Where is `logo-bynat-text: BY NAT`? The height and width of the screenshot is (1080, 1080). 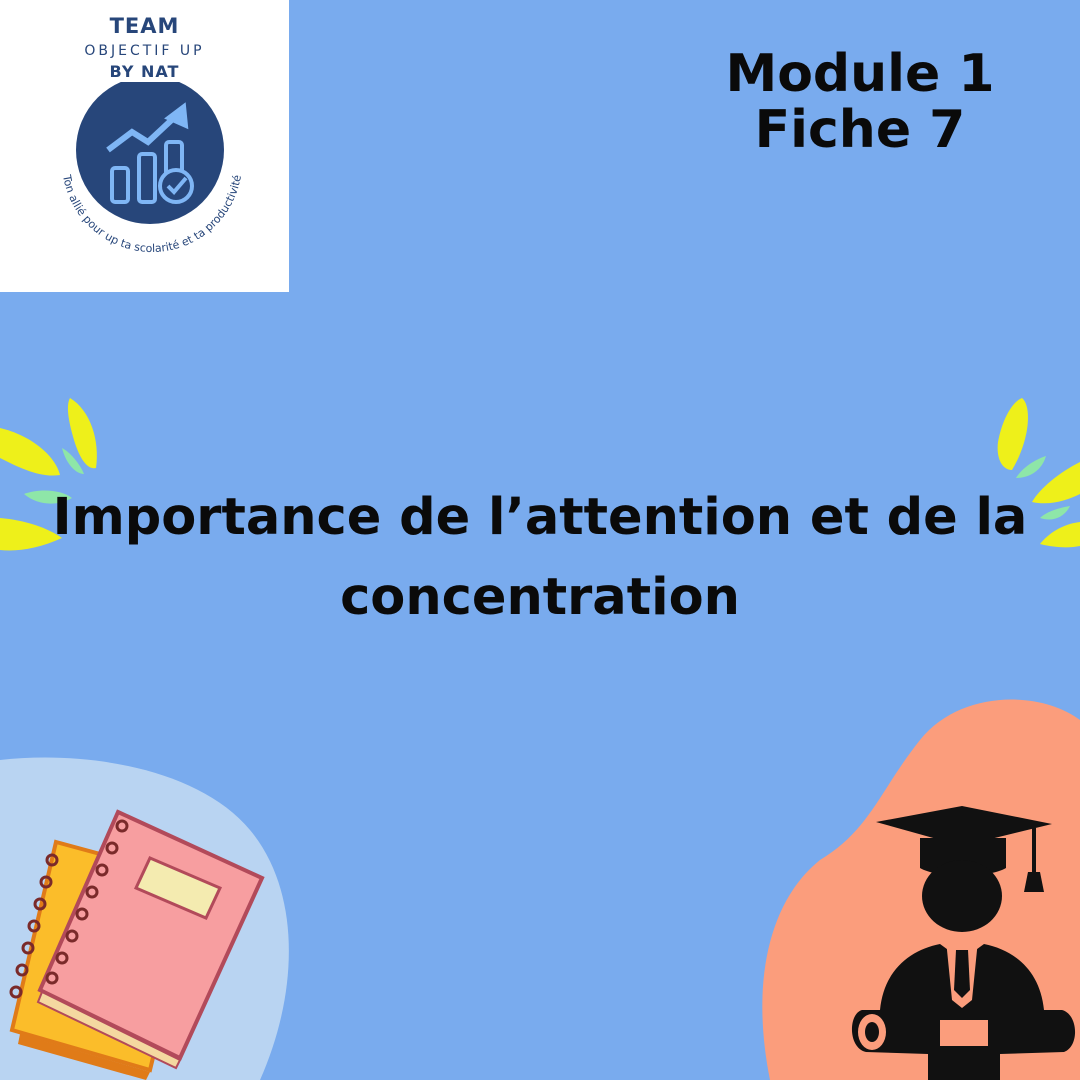
logo-bynat-text: BY NAT is located at coordinates (144, 71).